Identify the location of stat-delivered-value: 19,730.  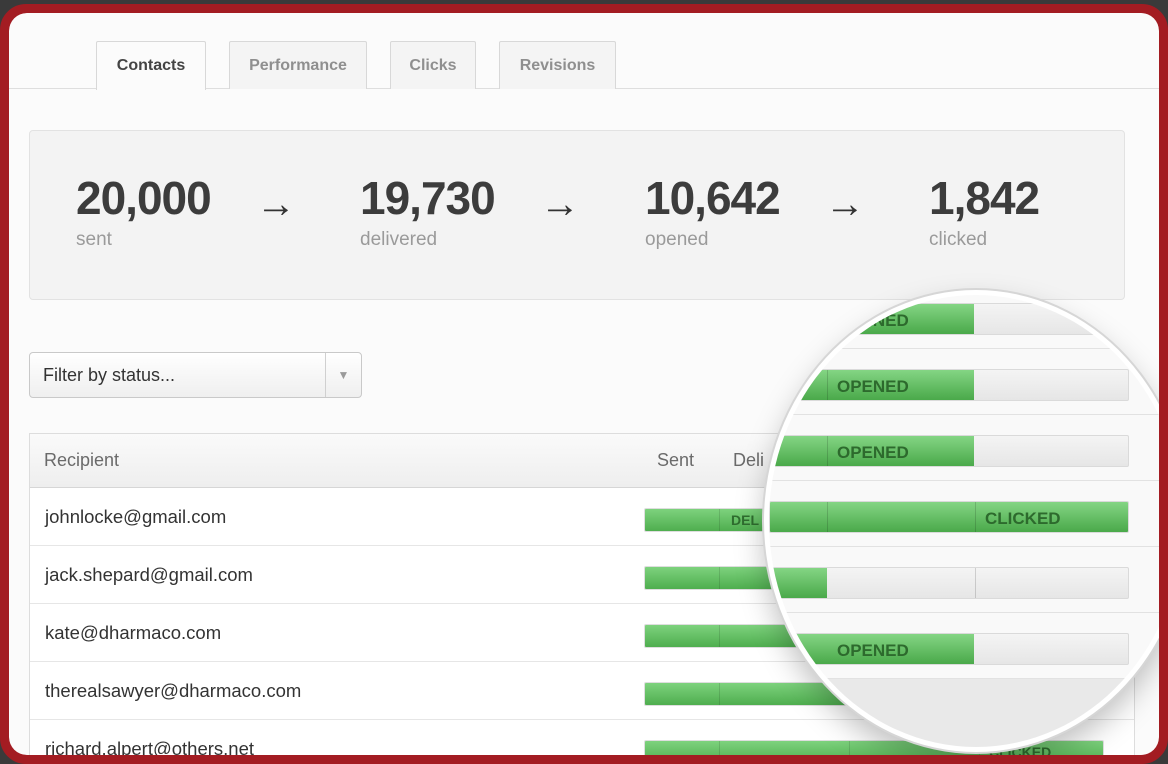
(428, 198).